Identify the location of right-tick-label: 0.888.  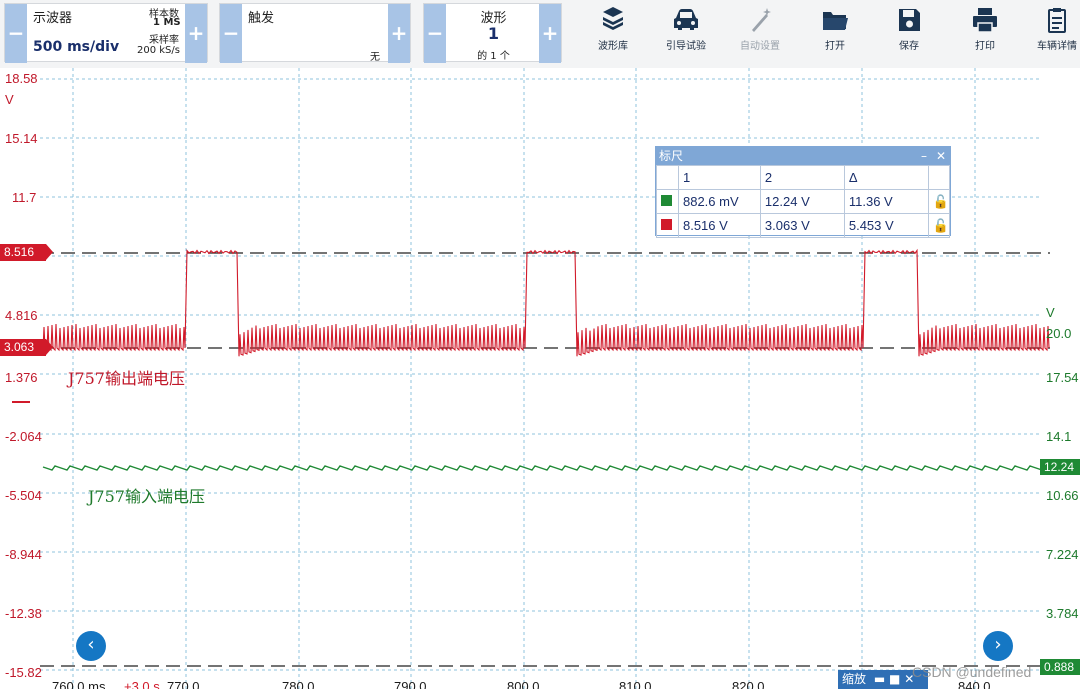
(1060, 667).